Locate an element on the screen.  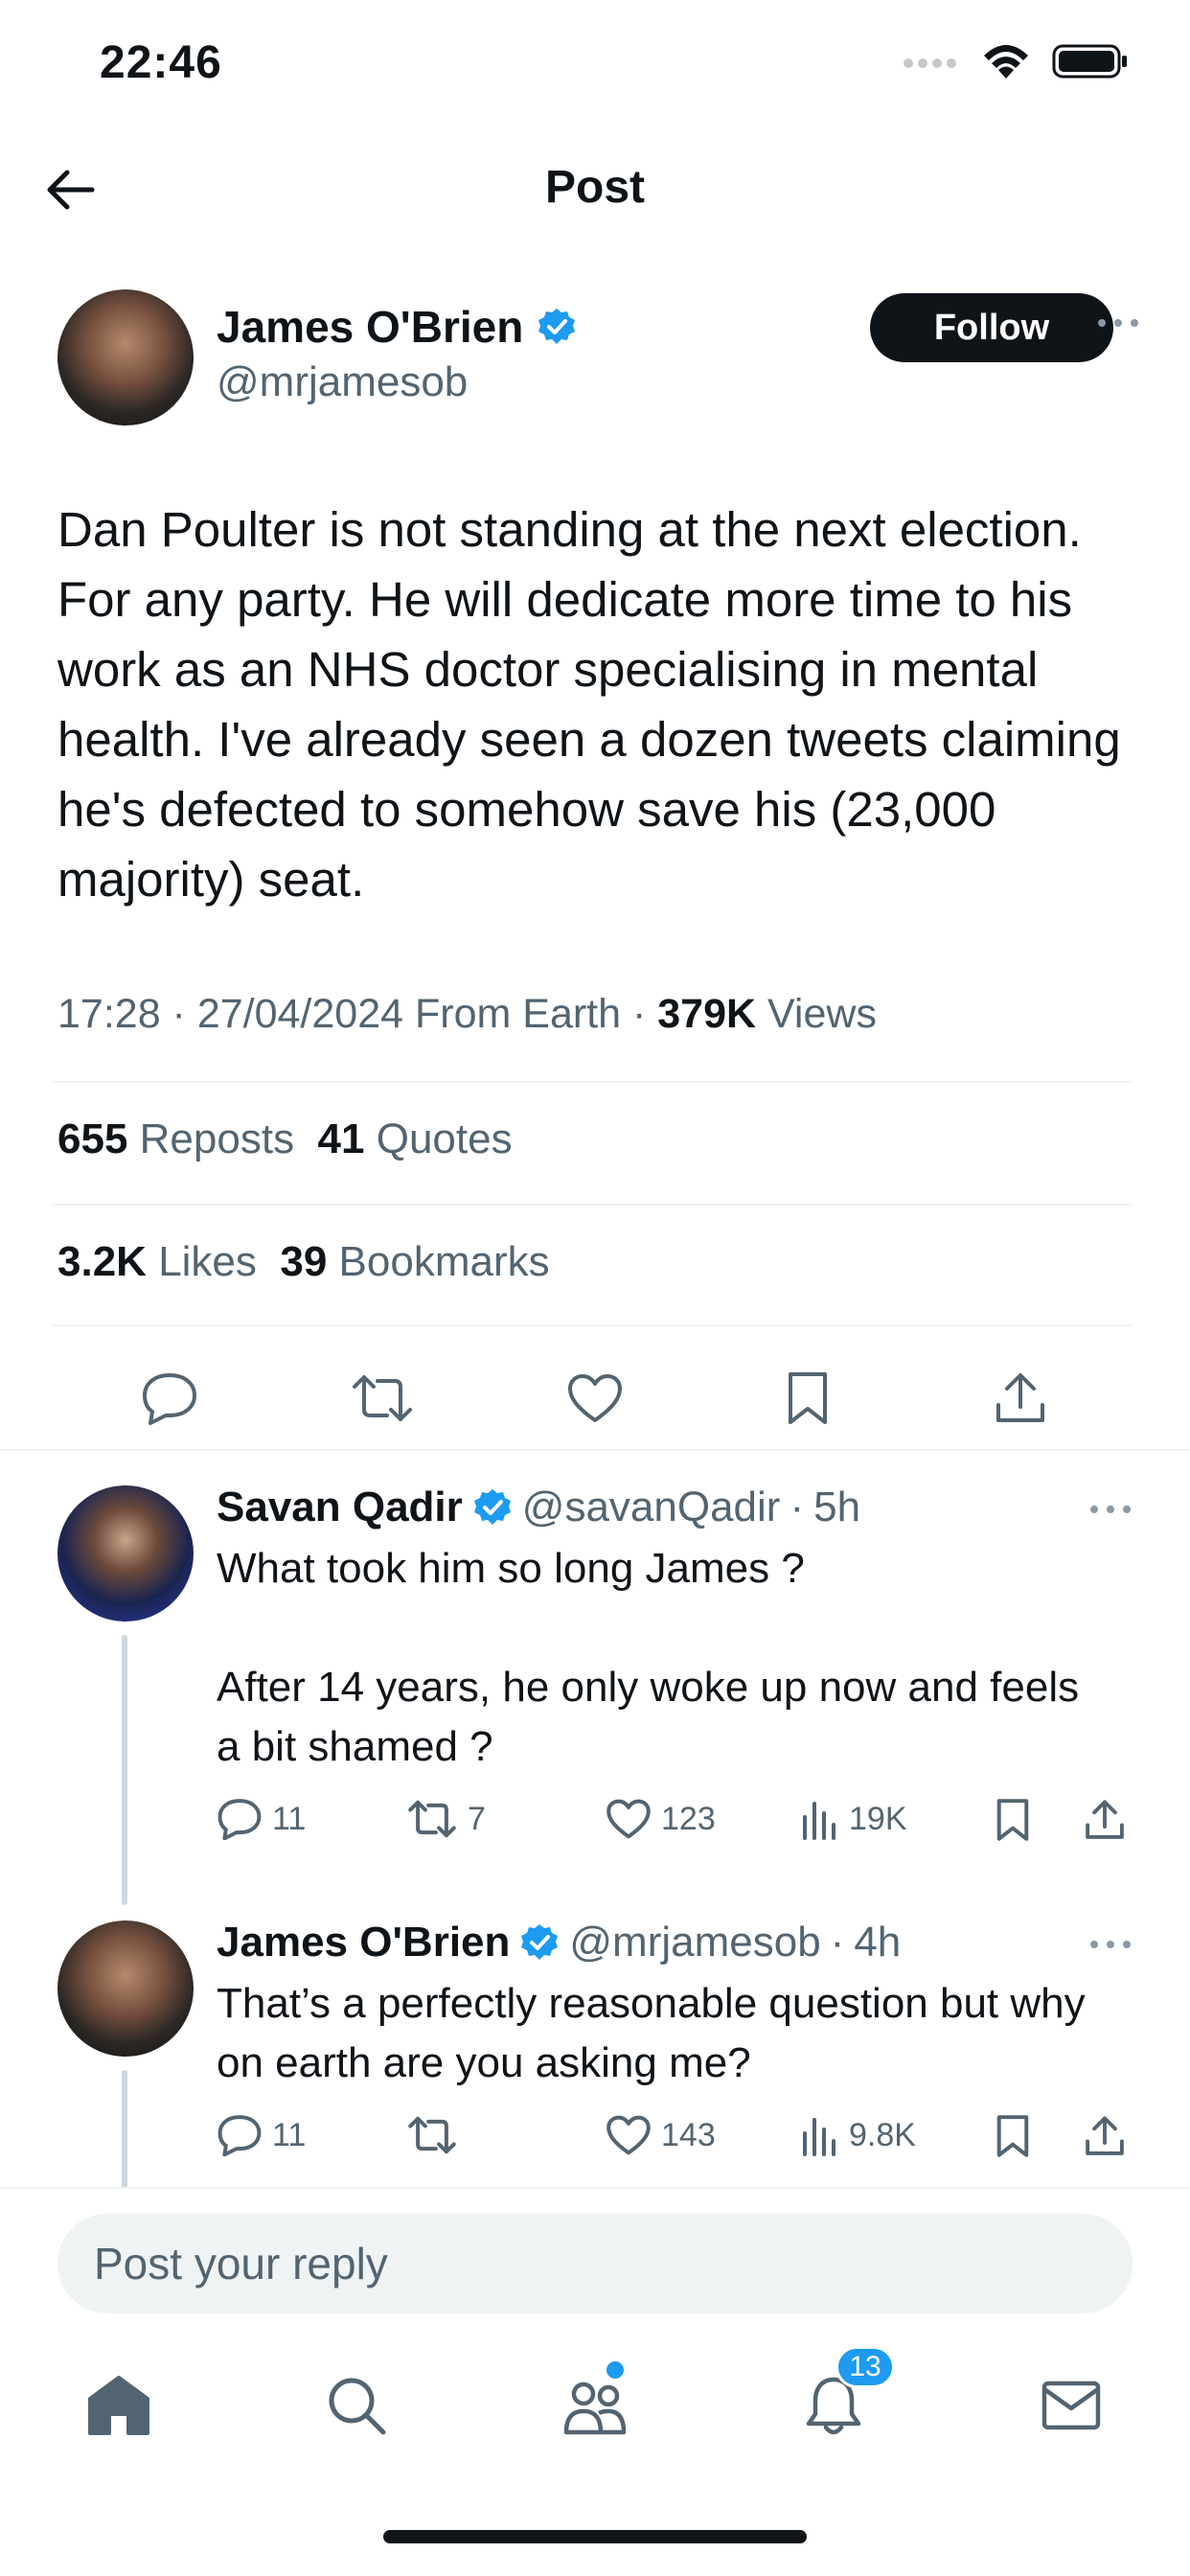
tab-messages is located at coordinates (1071, 2405).